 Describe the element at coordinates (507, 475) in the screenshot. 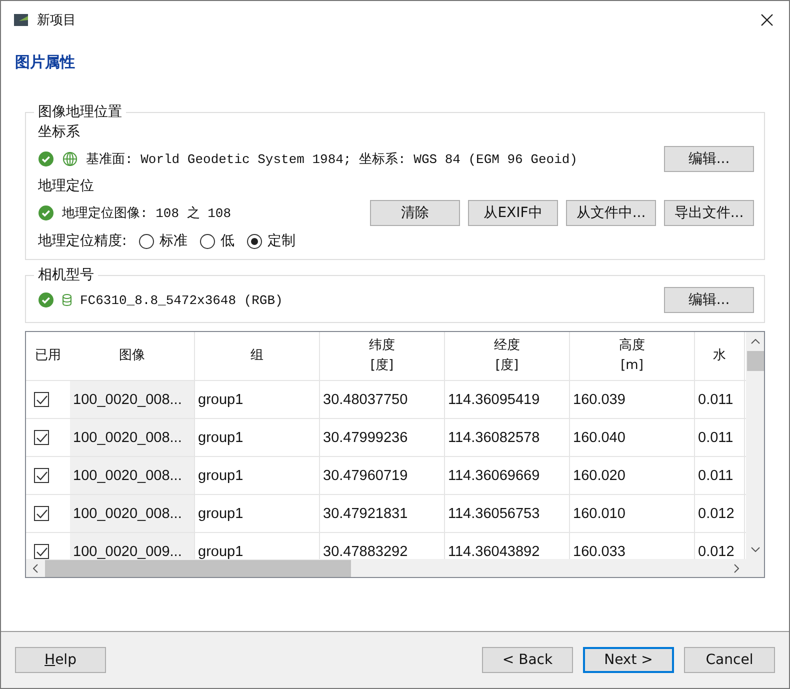

I see `table-cell: 114.36069669` at that location.